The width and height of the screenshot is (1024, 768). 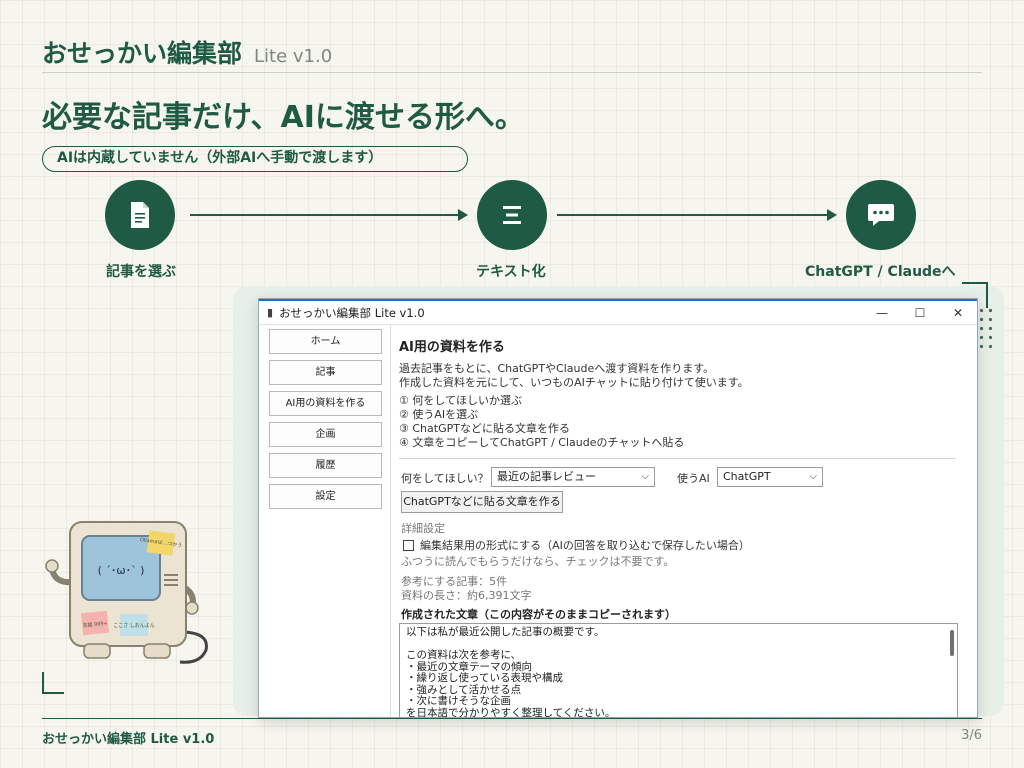 What do you see at coordinates (574, 382) in the screenshot?
I see `intro-line-2: 作成した資料を元にして、いつものAIチャットに貼り付けて使います。` at bounding box center [574, 382].